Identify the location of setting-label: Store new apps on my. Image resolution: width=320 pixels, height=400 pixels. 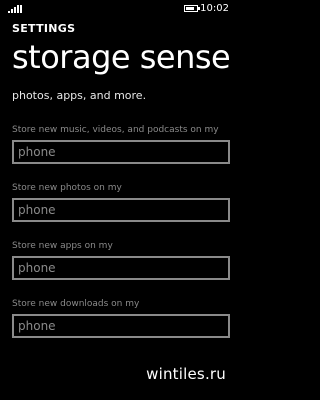
(62, 246).